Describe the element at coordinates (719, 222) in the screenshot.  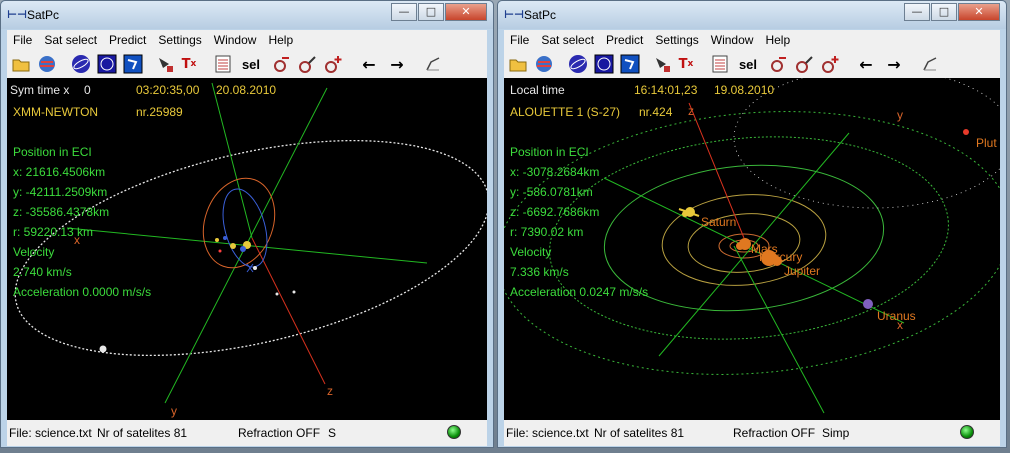
I see `planet-label-saturn: Saturn` at that location.